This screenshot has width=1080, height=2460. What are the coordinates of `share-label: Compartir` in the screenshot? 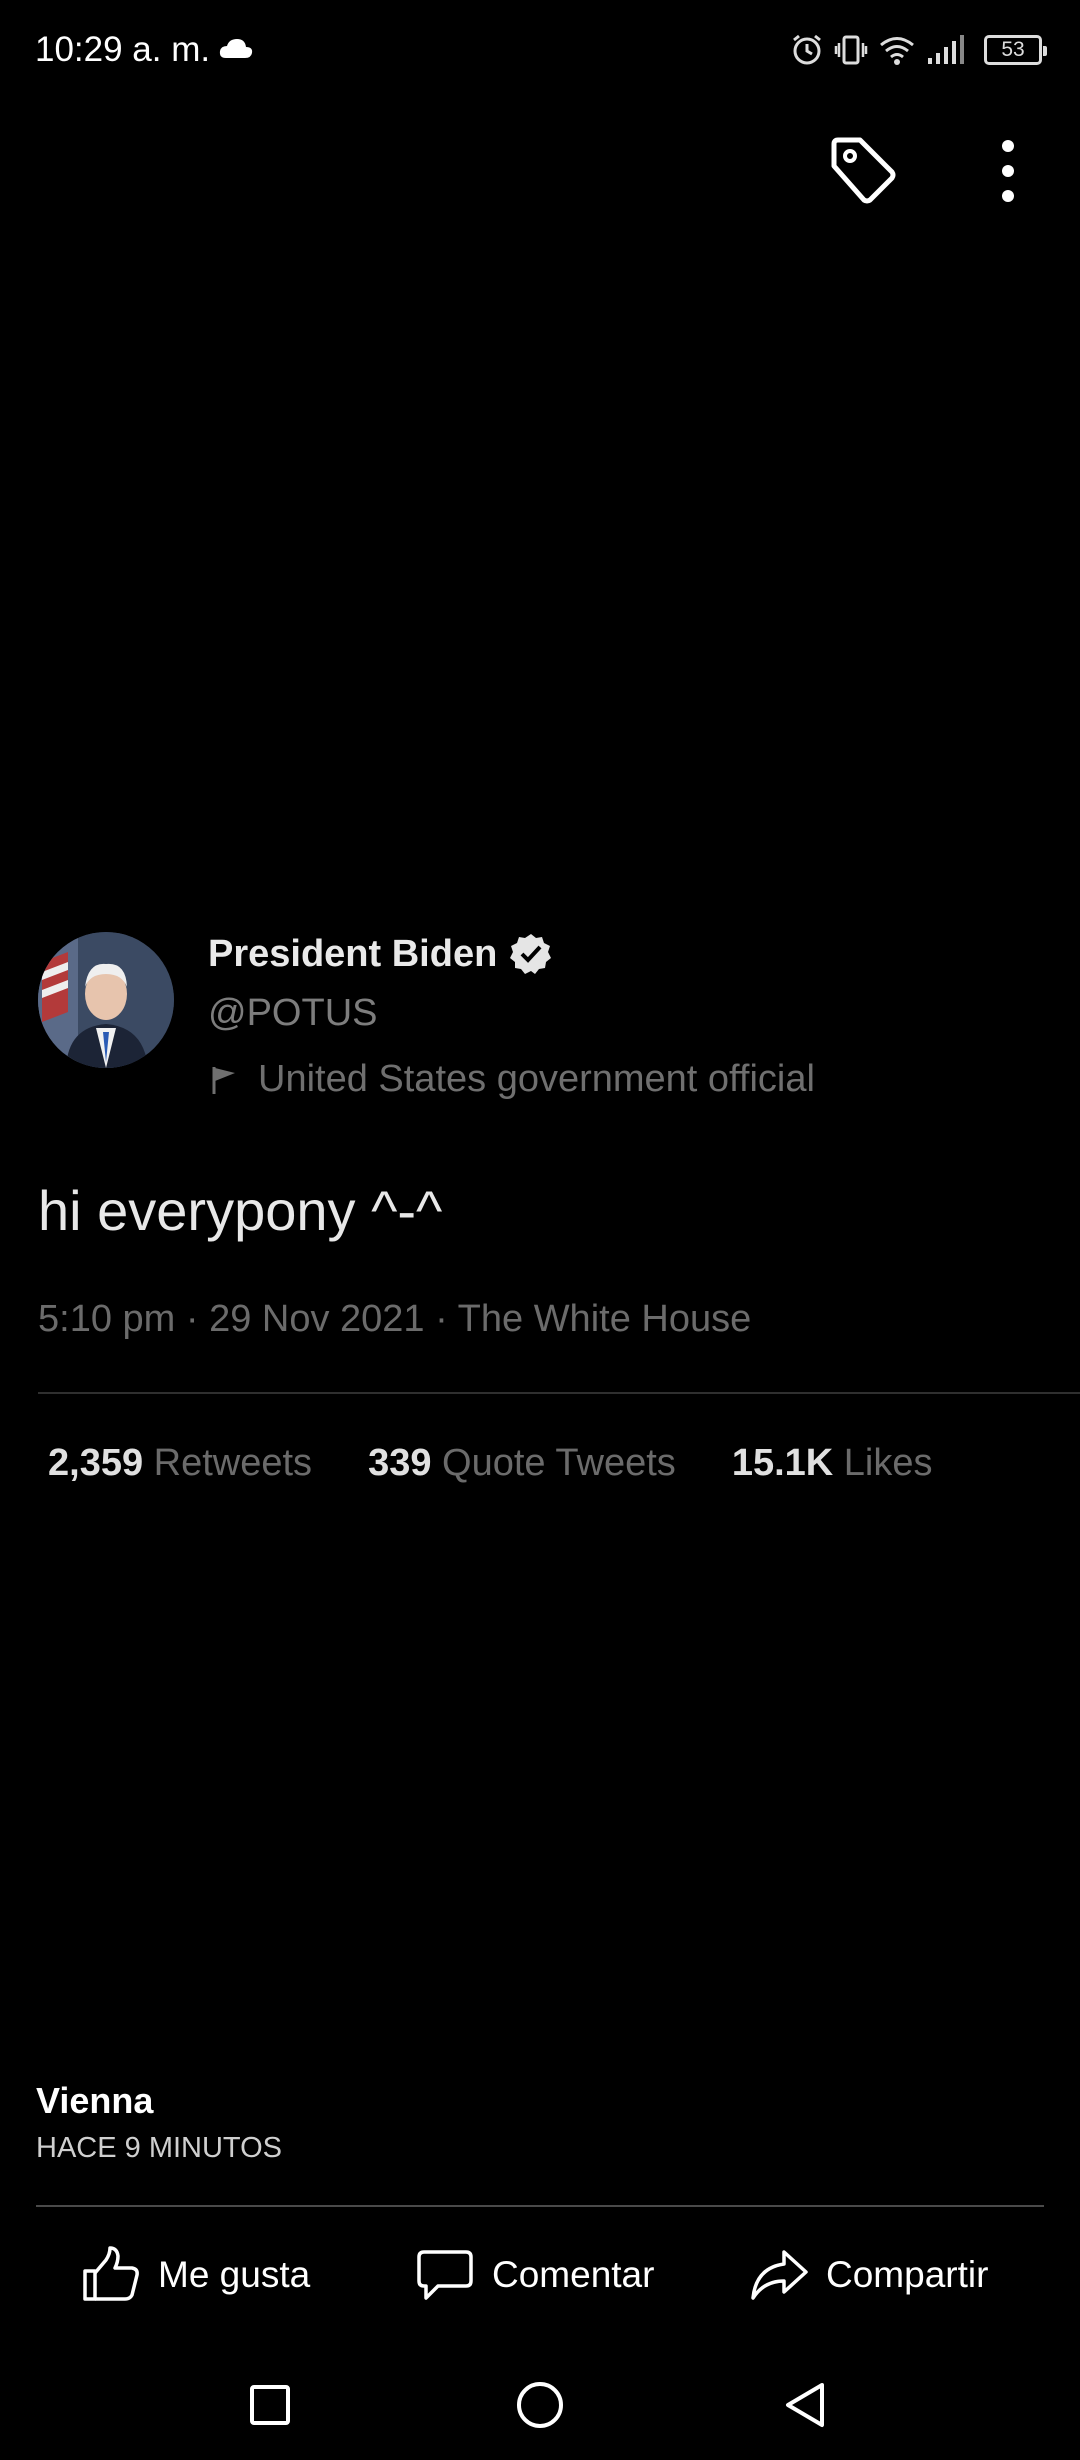 It's located at (907, 2274).